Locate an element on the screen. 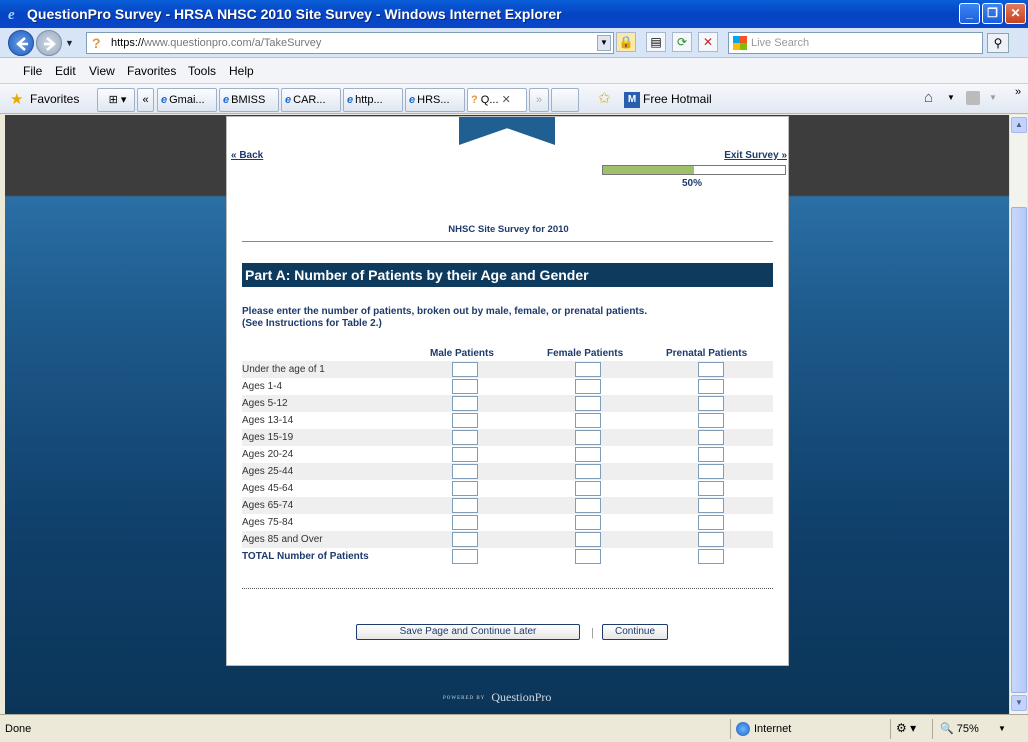  stop-icon: ✕ is located at coordinates (708, 42).